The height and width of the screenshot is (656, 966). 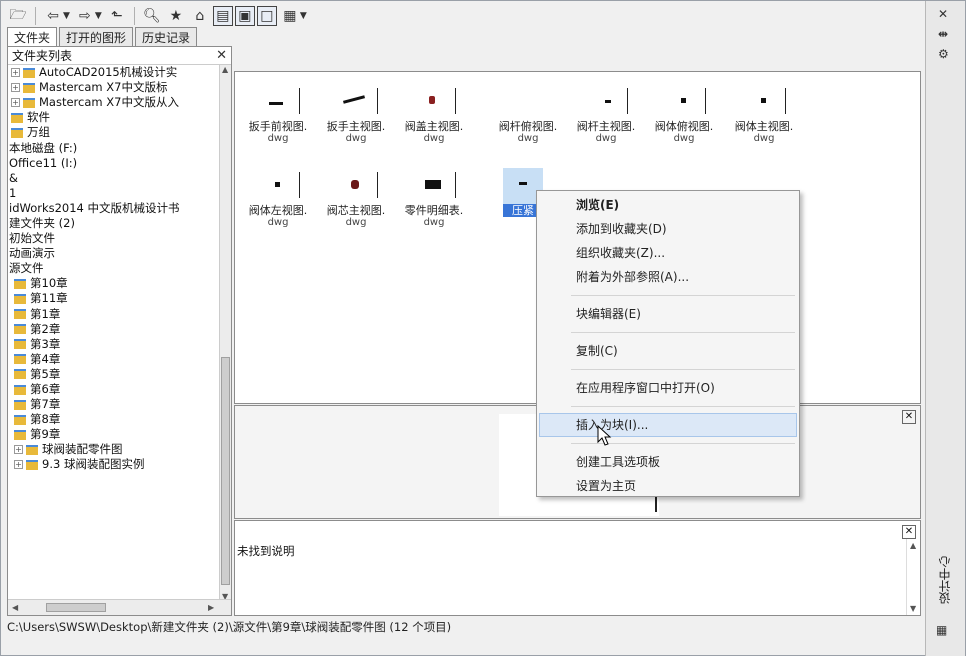 What do you see at coordinates (434, 198) in the screenshot?
I see `drawing-thumbnail: 零件明细表. dwg` at bounding box center [434, 198].